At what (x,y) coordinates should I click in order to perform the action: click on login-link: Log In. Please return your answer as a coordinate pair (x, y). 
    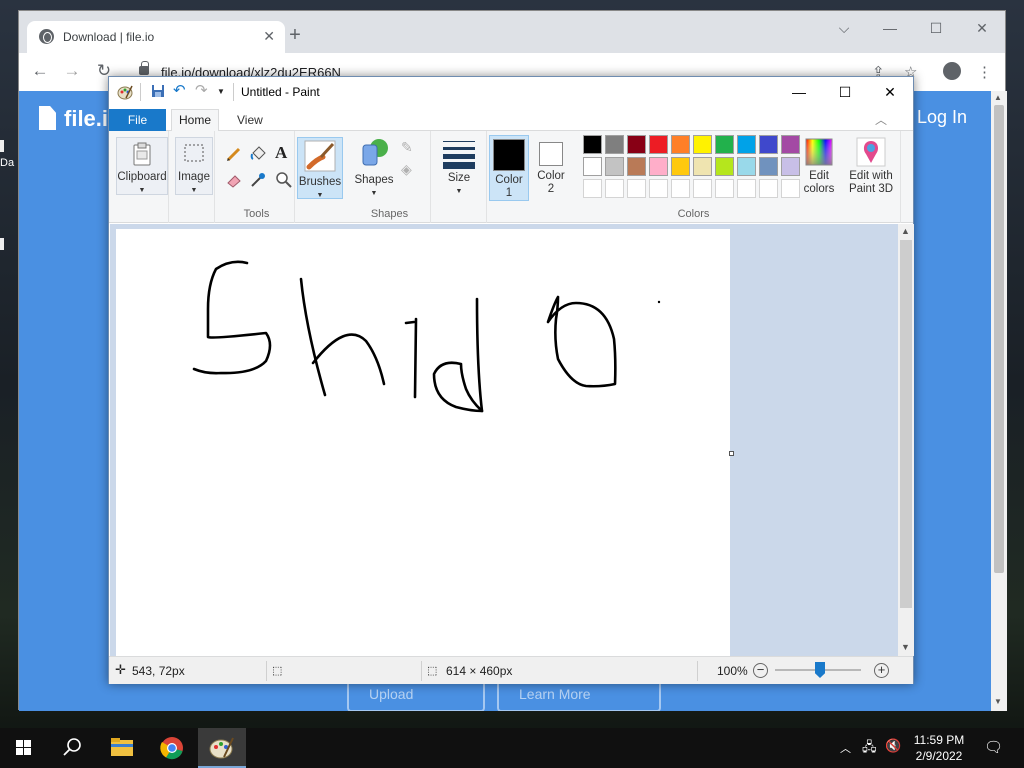
    Looking at the image, I should click on (942, 117).